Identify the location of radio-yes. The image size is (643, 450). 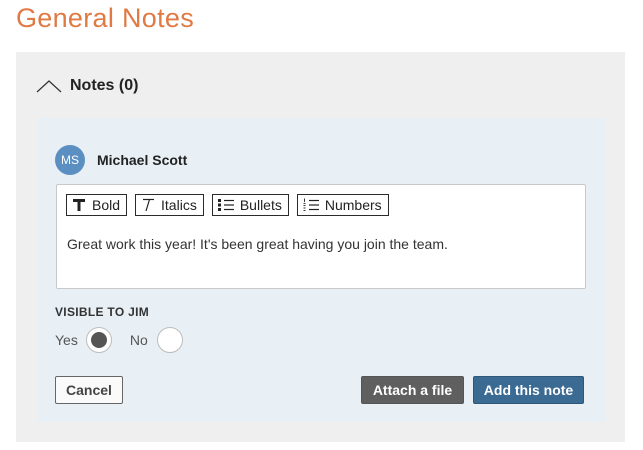
(98, 340).